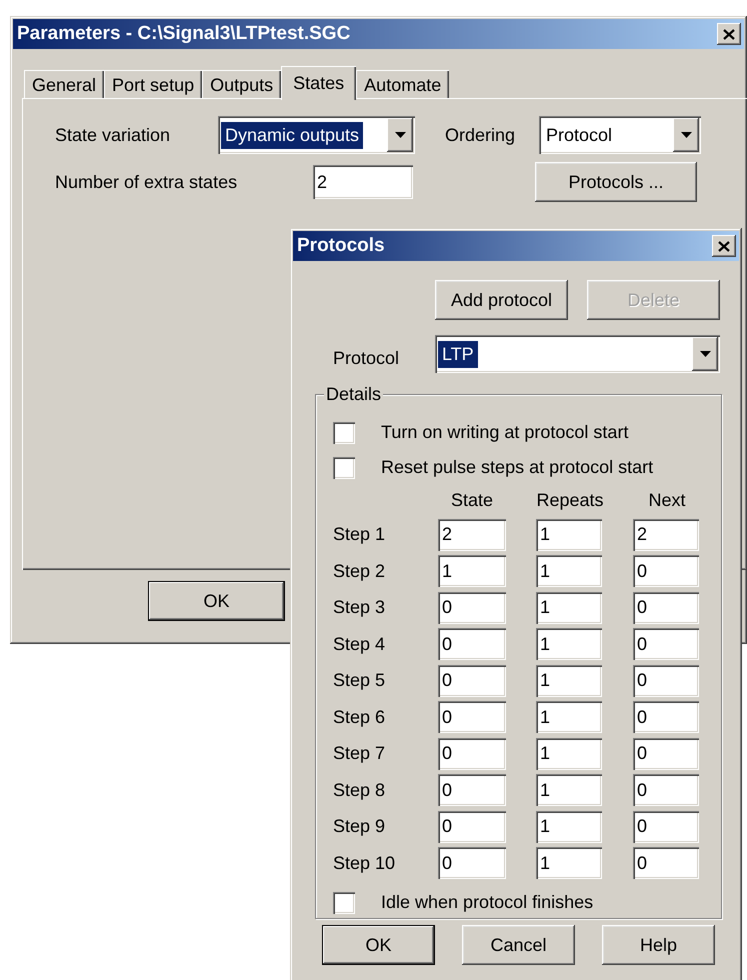 Image resolution: width=747 pixels, height=980 pixels. Describe the element at coordinates (359, 644) in the screenshot. I see `step-label: Step 4` at that location.